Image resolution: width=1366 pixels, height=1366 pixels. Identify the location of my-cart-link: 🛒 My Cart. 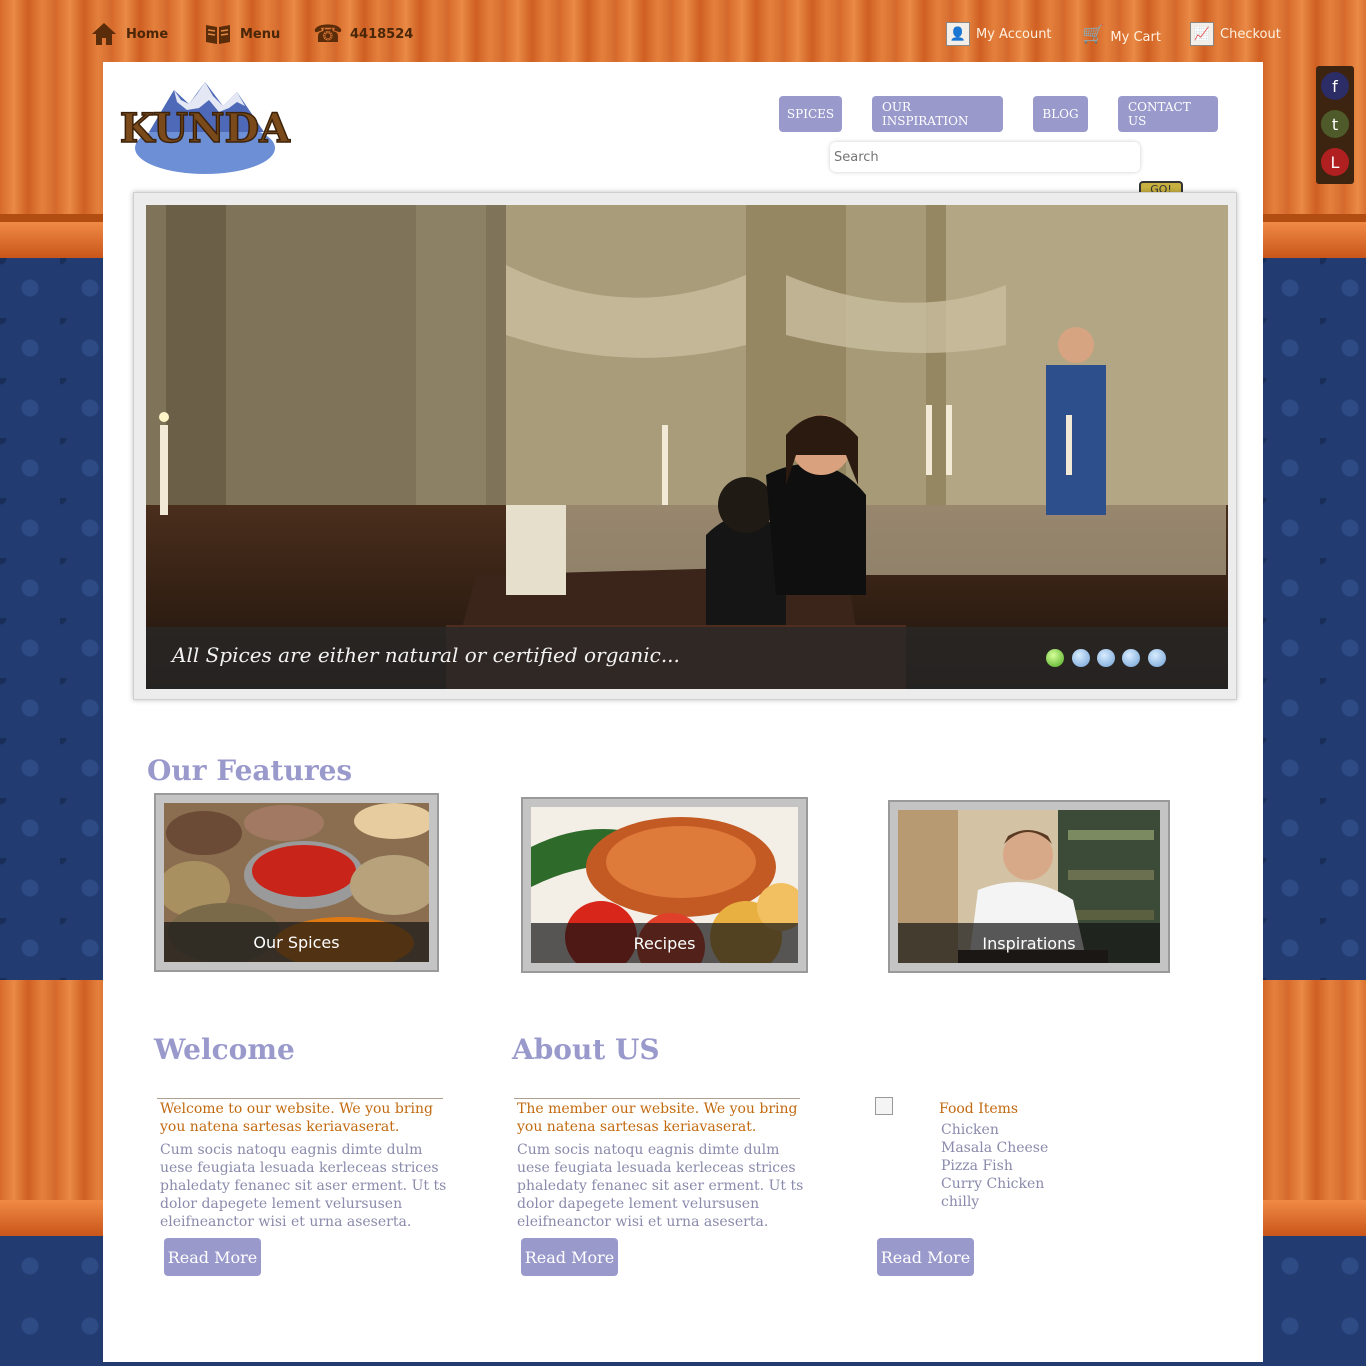
(1121, 34).